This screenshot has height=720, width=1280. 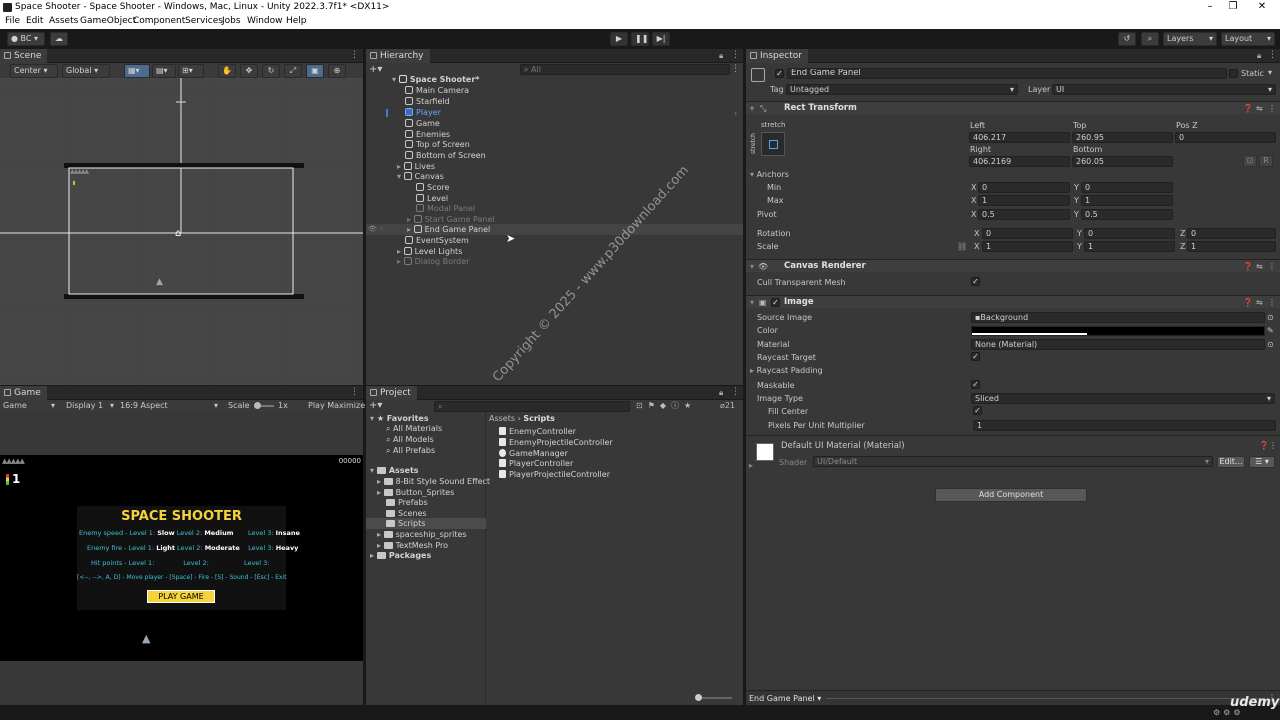 I want to click on hierarchy-item-player: Player, so click(x=423, y=112).